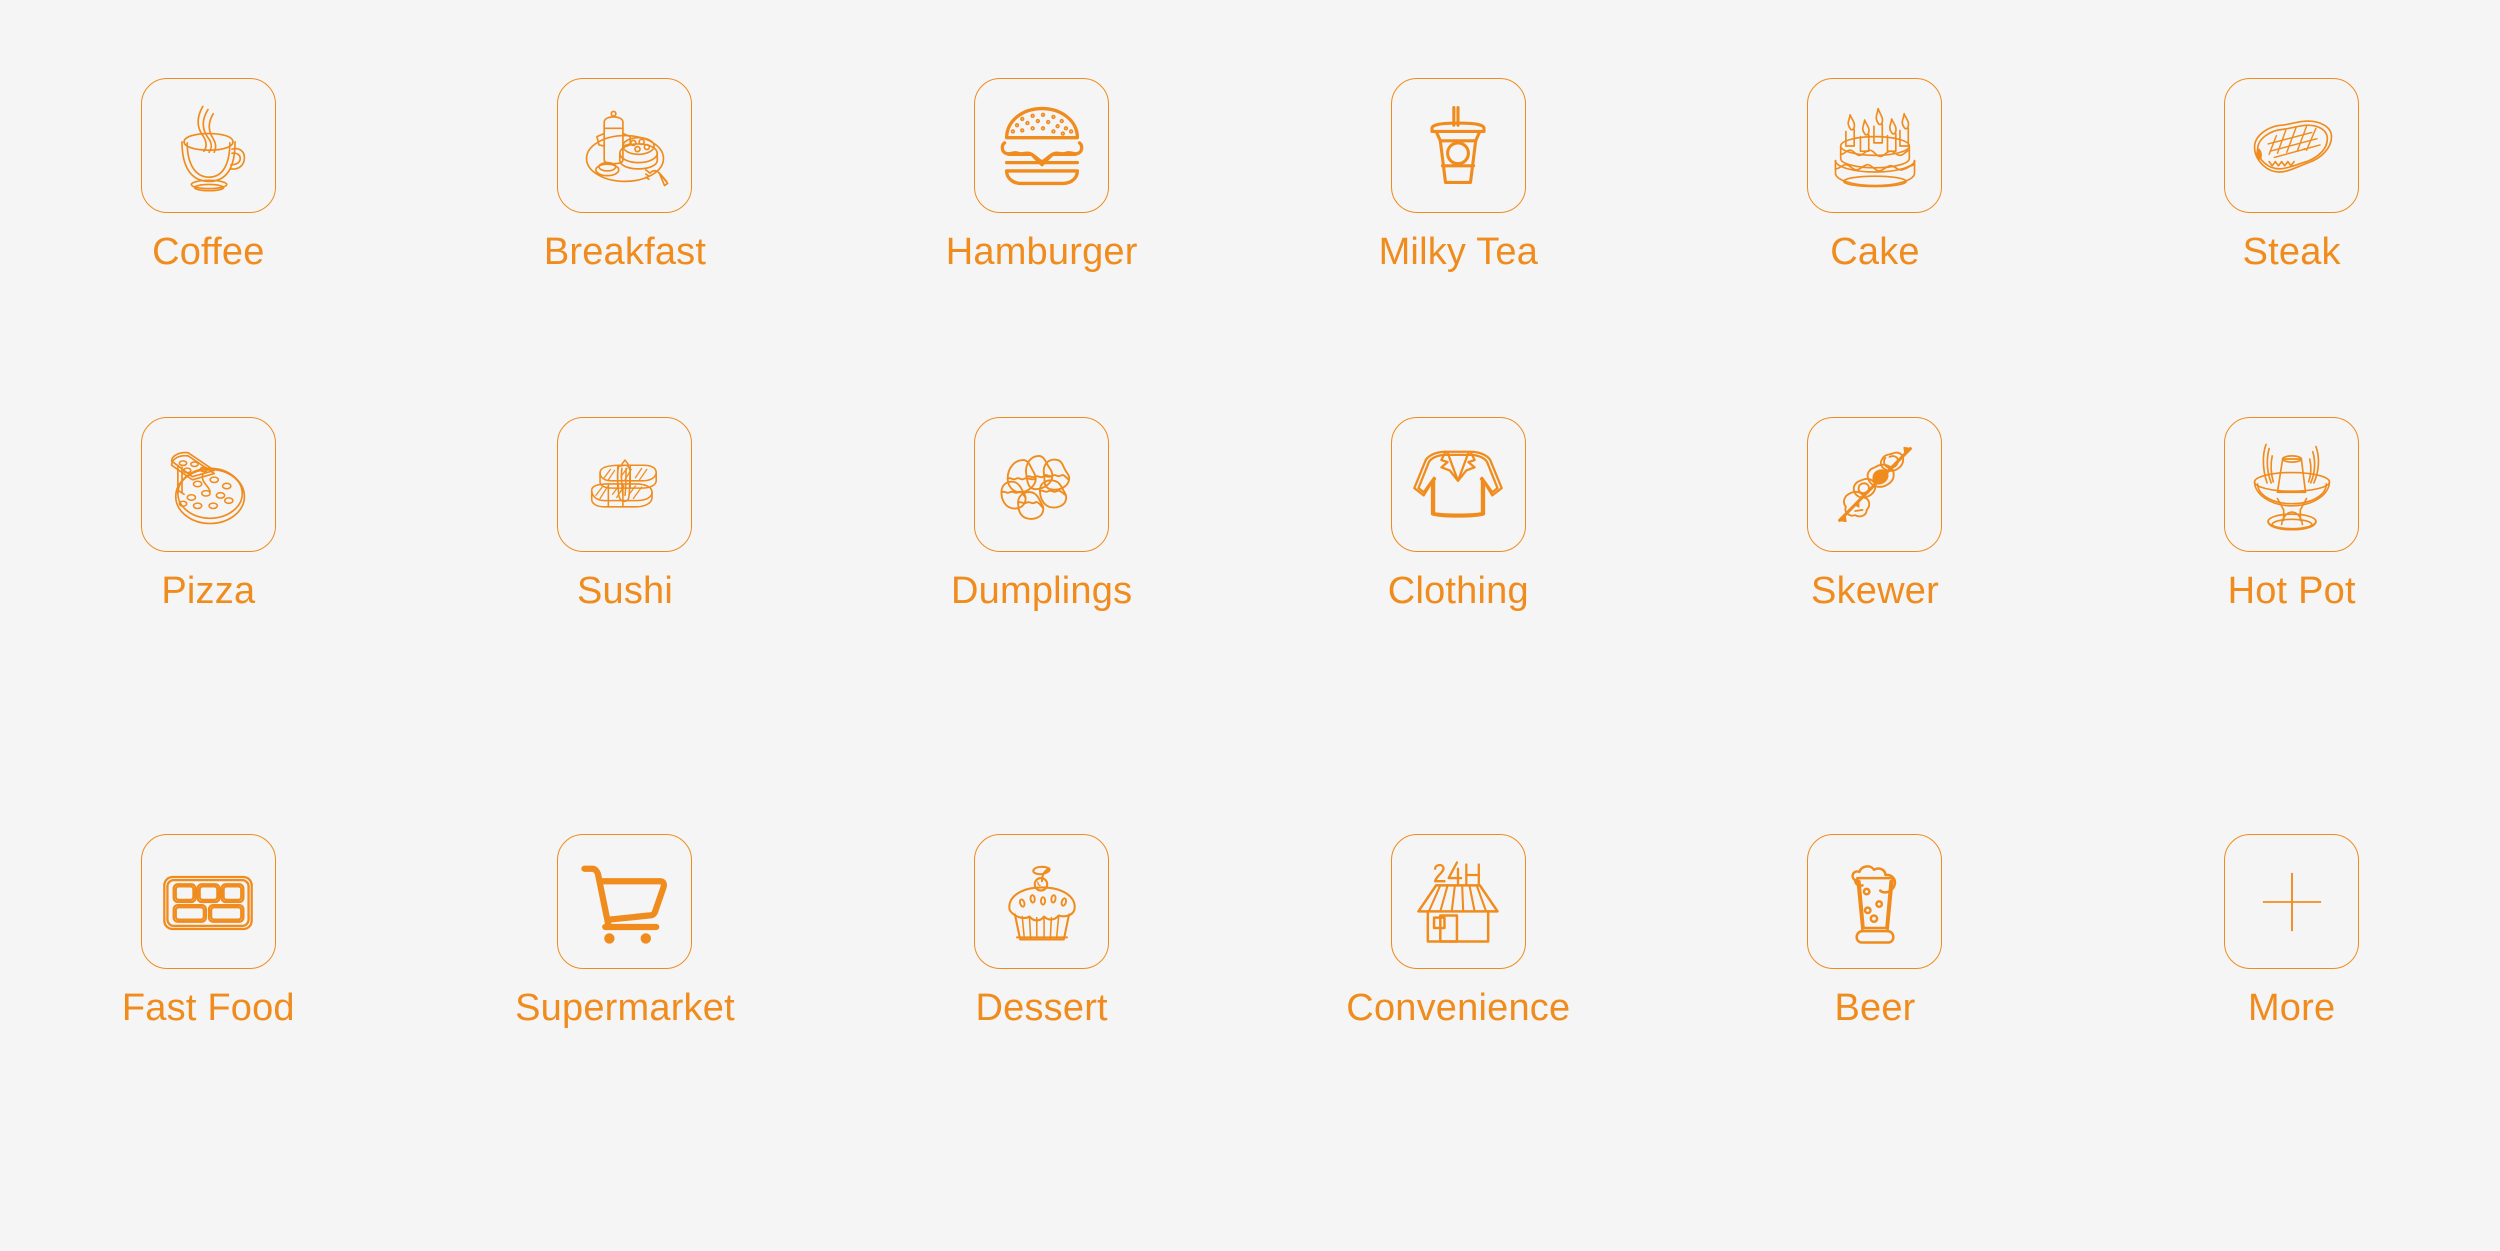 The width and height of the screenshot is (2500, 1251). I want to click on category-label: Beer, so click(1875, 1008).